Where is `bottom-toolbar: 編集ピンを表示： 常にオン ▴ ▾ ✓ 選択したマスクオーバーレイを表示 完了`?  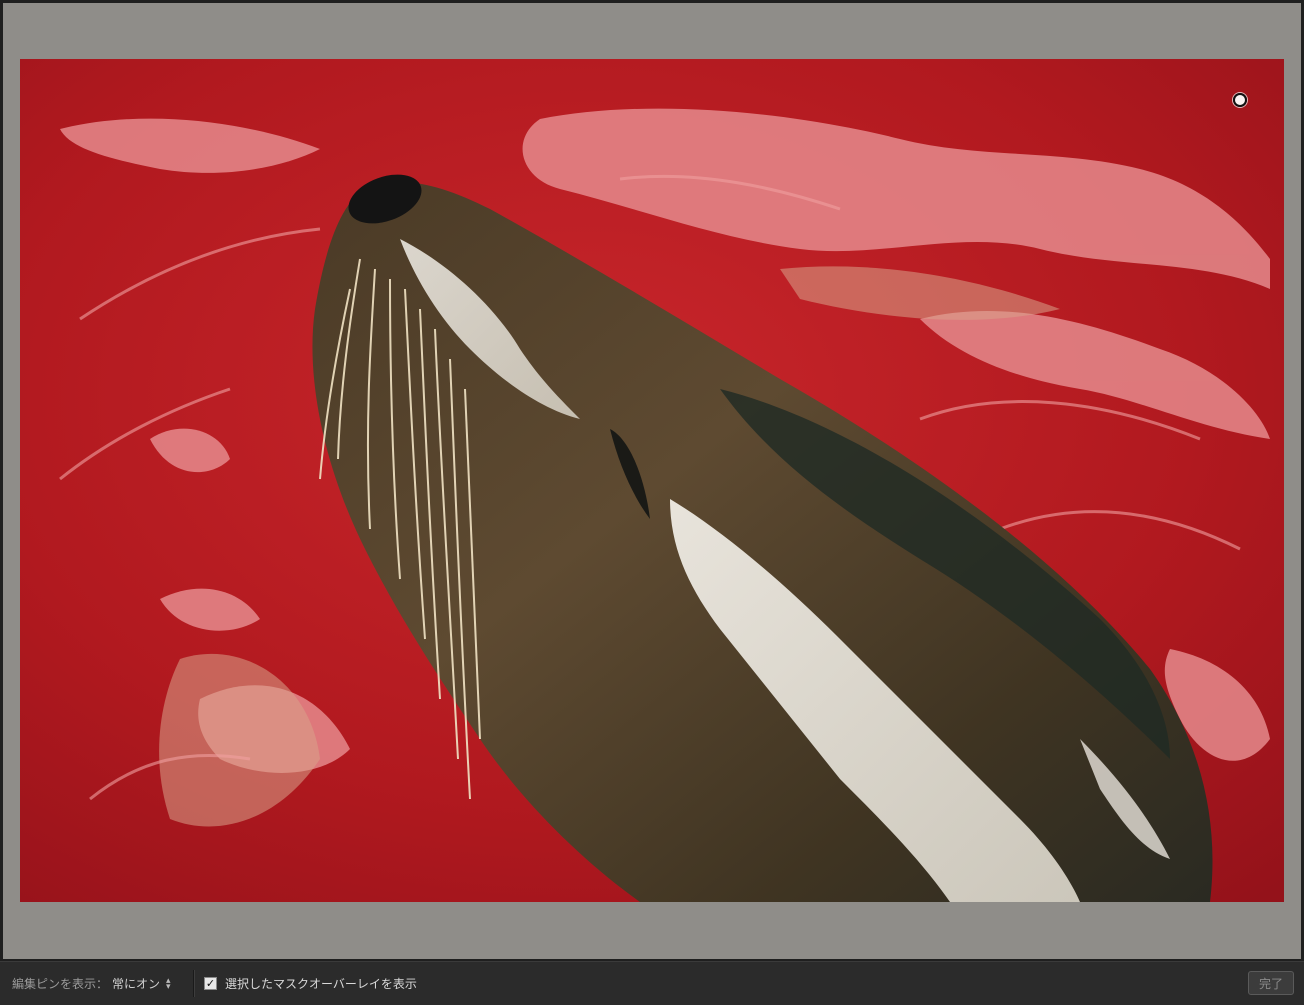
bottom-toolbar: 編集ピンを表示： 常にオン ▴ ▾ ✓ 選択したマスクオーバーレイを表示 完了 is located at coordinates (652, 983).